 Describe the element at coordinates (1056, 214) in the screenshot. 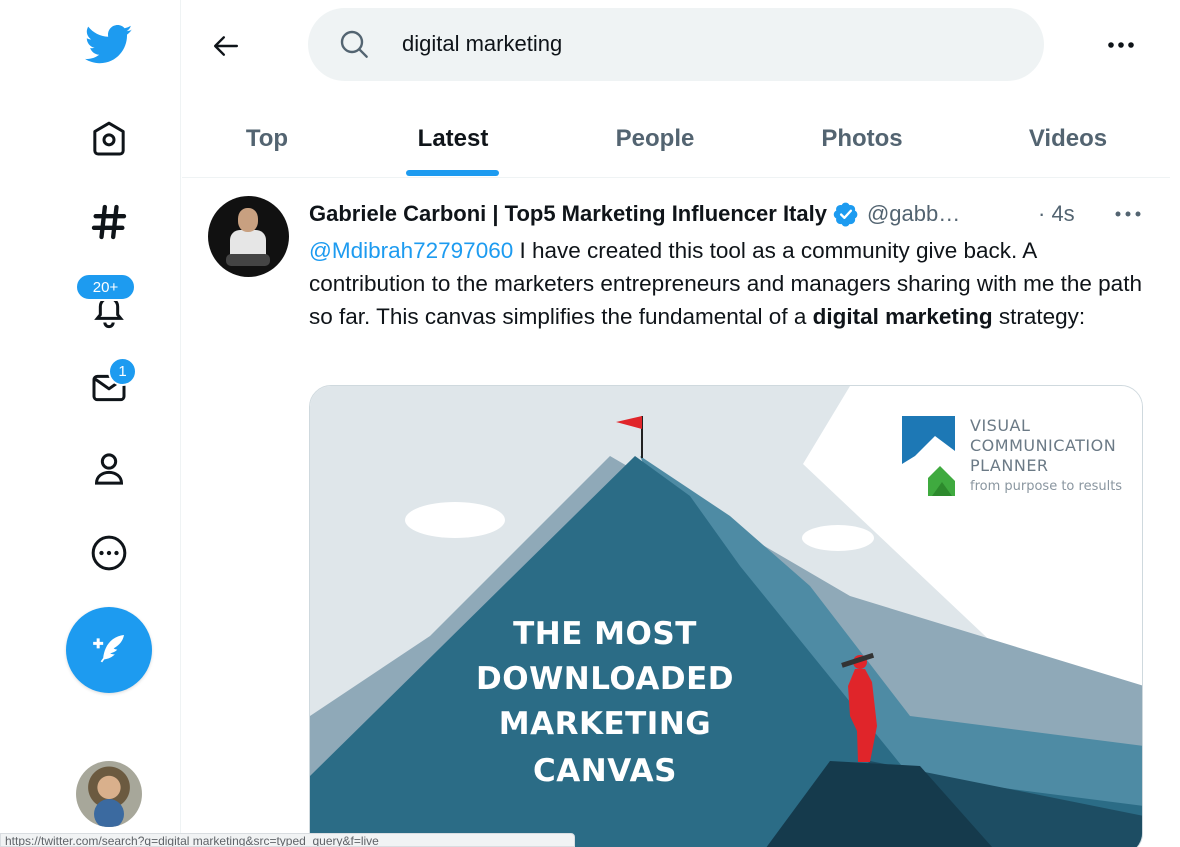

I see `tweet-timestamp: · 4s` at that location.